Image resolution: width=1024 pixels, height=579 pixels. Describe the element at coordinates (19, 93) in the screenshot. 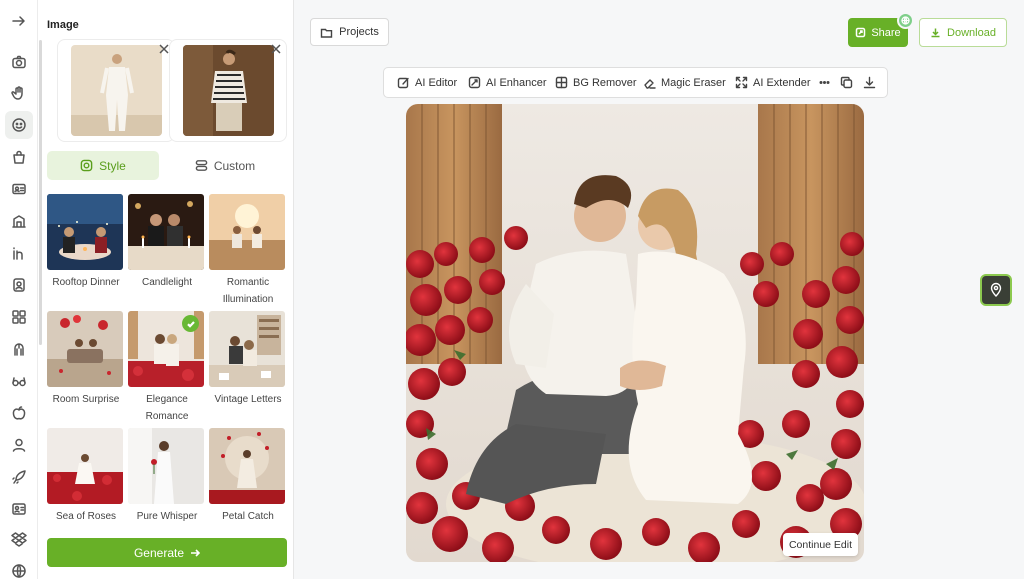

I see `hand-icon` at that location.